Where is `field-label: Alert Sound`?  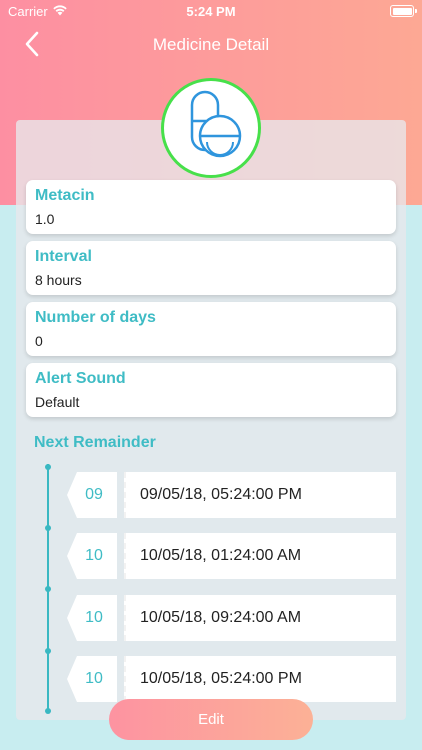 field-label: Alert Sound is located at coordinates (80, 378).